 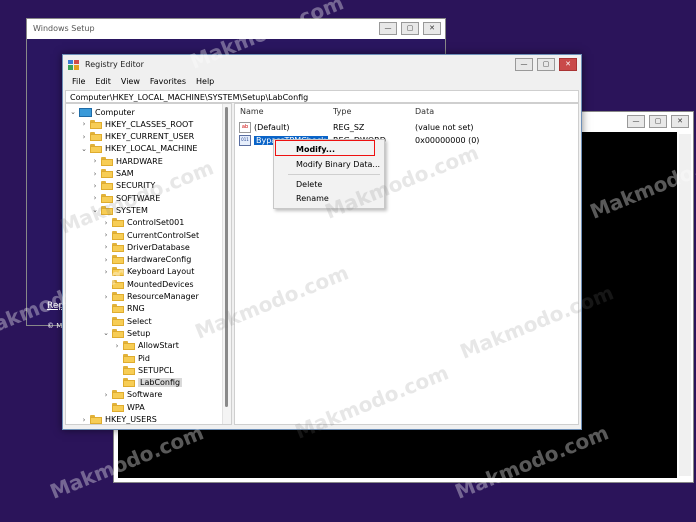 What do you see at coordinates (102, 112) in the screenshot?
I see `tree-node: ⌄ Computer` at bounding box center [102, 112].